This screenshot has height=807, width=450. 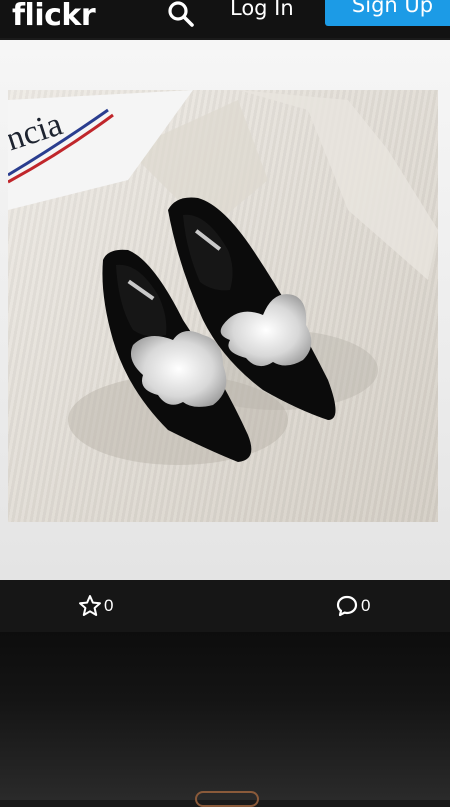 I want to click on search-icon, so click(x=181, y=15).